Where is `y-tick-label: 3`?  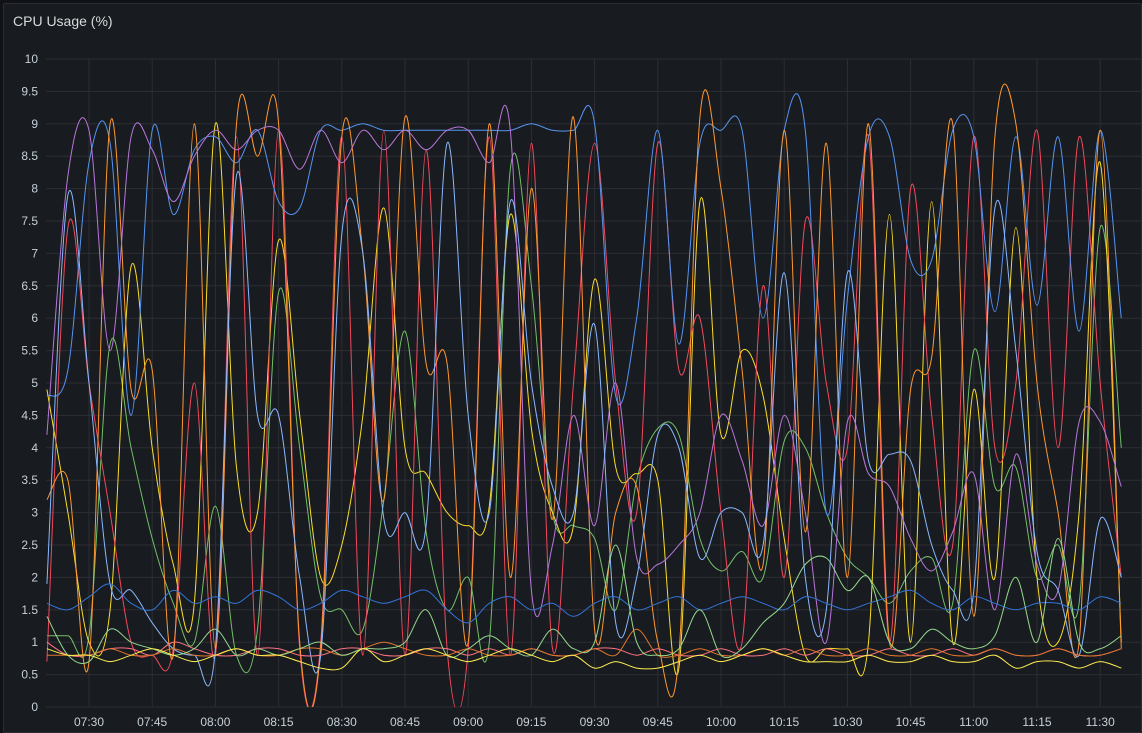
y-tick-label: 3 is located at coordinates (34, 513).